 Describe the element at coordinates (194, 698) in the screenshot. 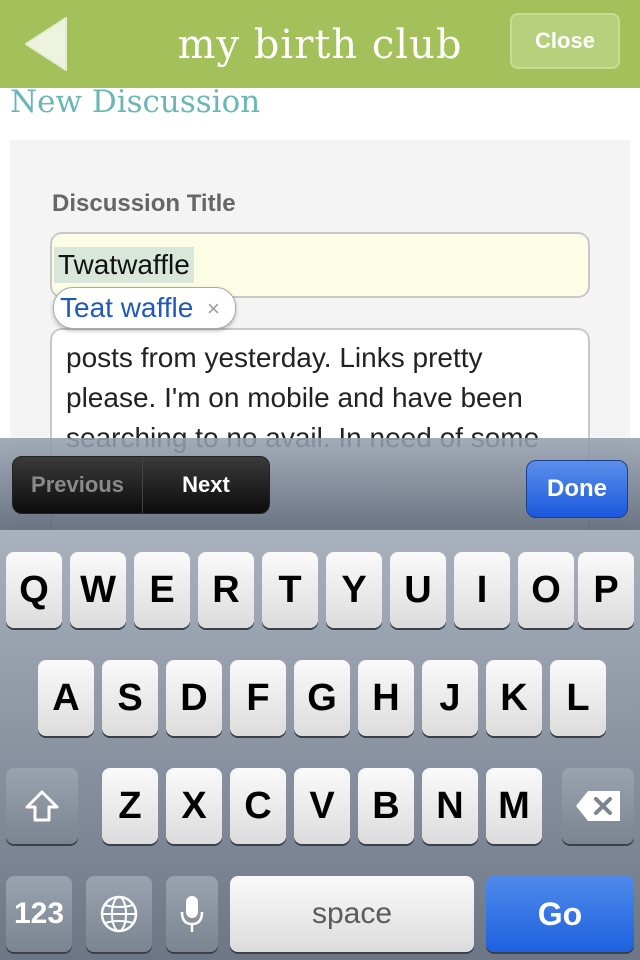

I see `key-d: D` at that location.